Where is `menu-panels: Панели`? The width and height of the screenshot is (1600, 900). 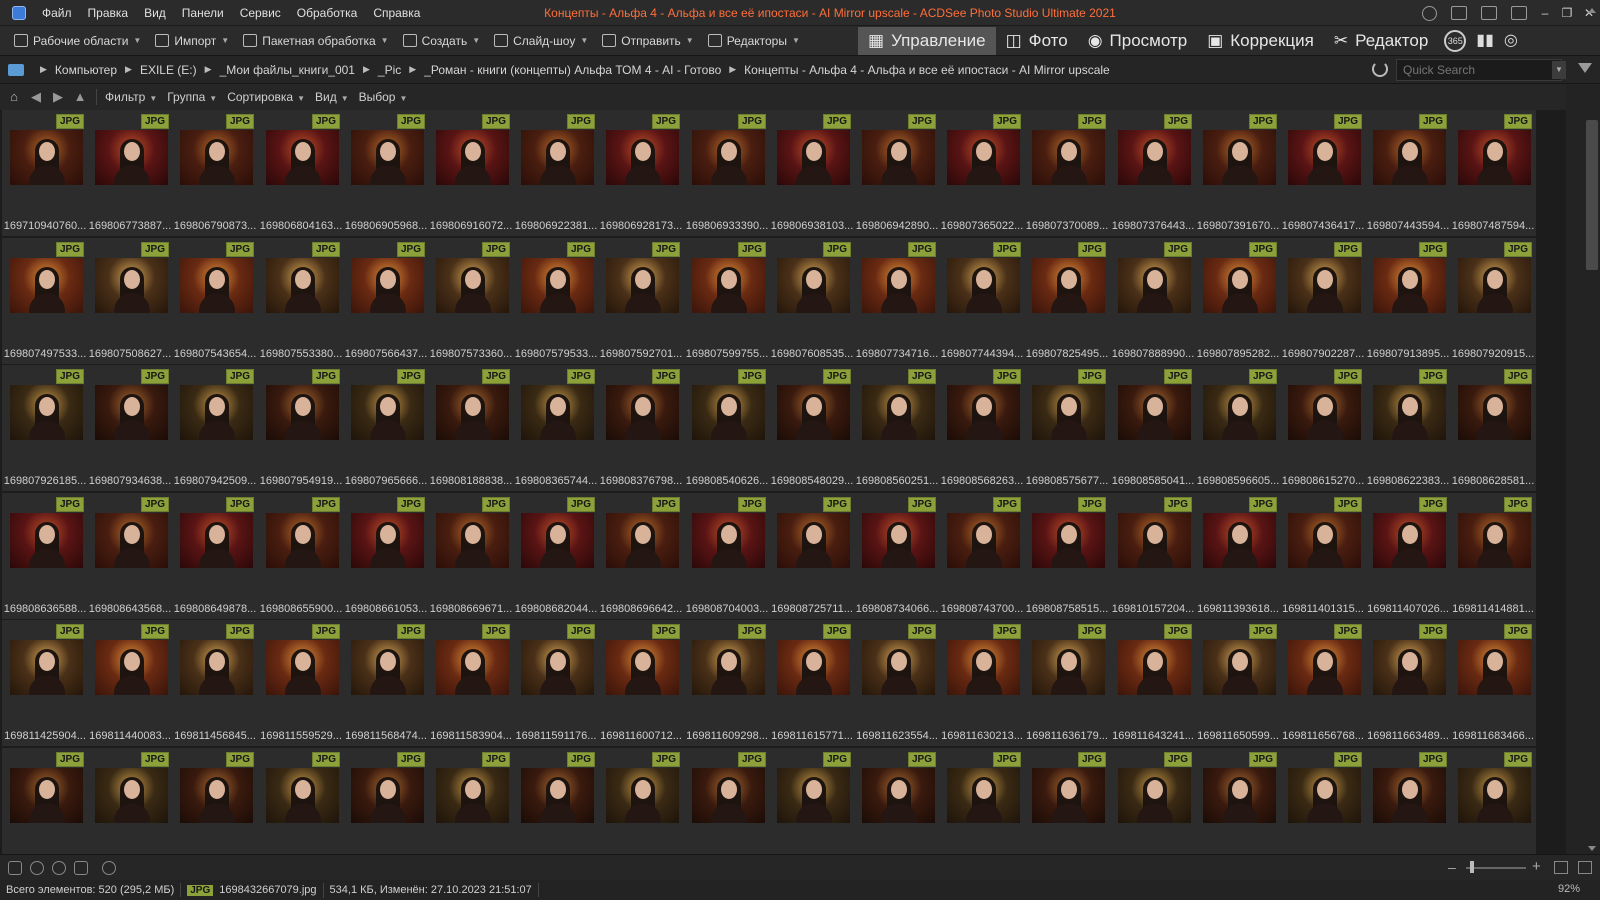 menu-panels: Панели is located at coordinates (203, 13).